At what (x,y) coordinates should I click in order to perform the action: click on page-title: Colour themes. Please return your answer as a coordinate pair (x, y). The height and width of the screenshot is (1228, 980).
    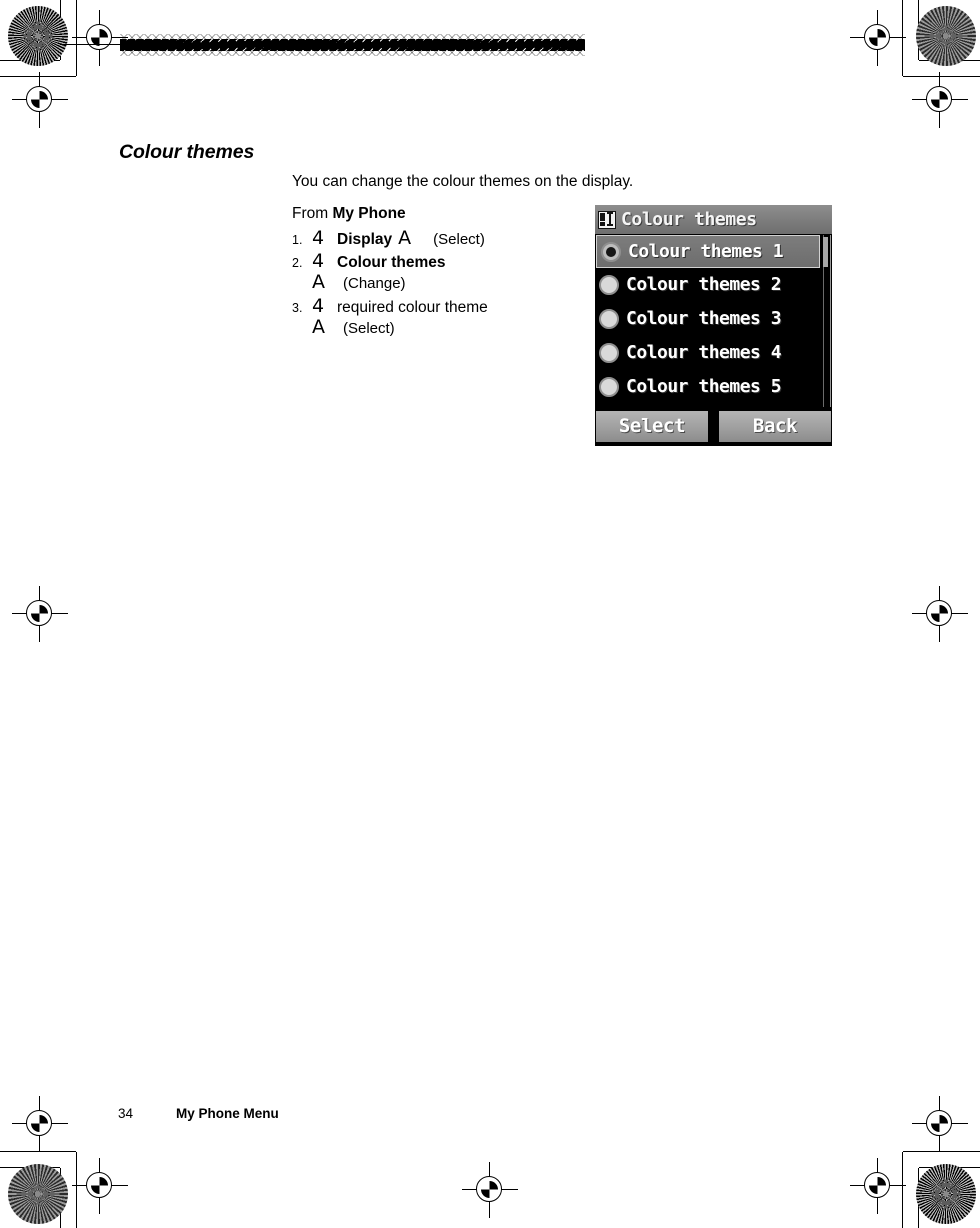
    Looking at the image, I should click on (187, 152).